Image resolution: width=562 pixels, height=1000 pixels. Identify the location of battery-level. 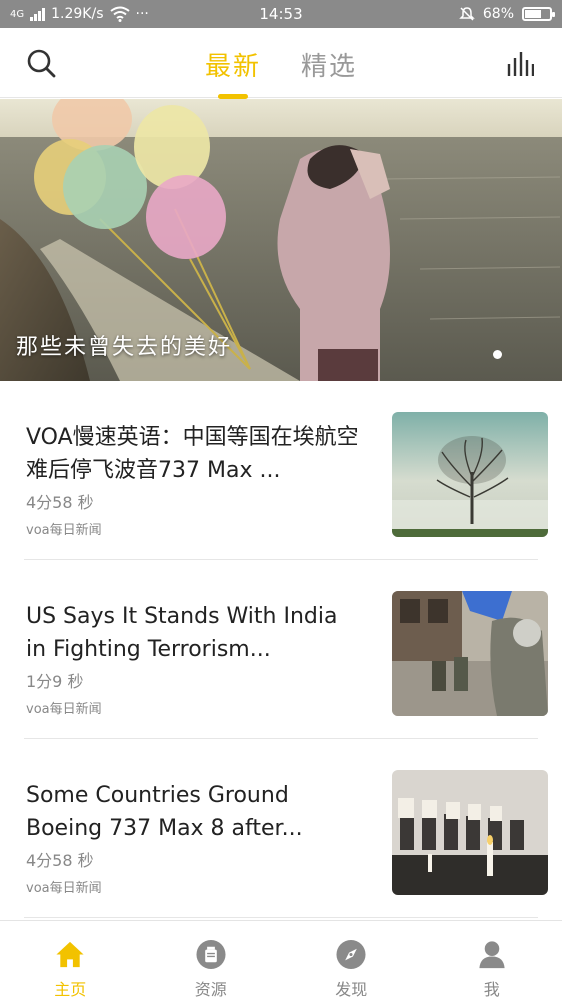
(533, 14).